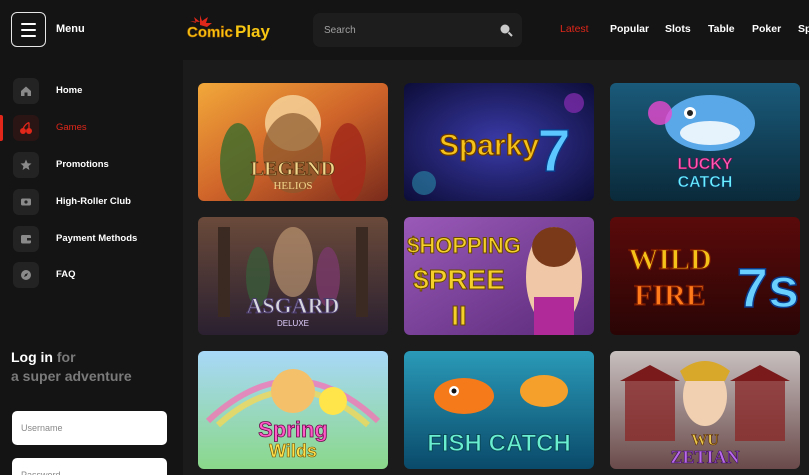 This screenshot has width=809, height=475. I want to click on game-thumbnail: ASGARD DELUXE, so click(293, 276).